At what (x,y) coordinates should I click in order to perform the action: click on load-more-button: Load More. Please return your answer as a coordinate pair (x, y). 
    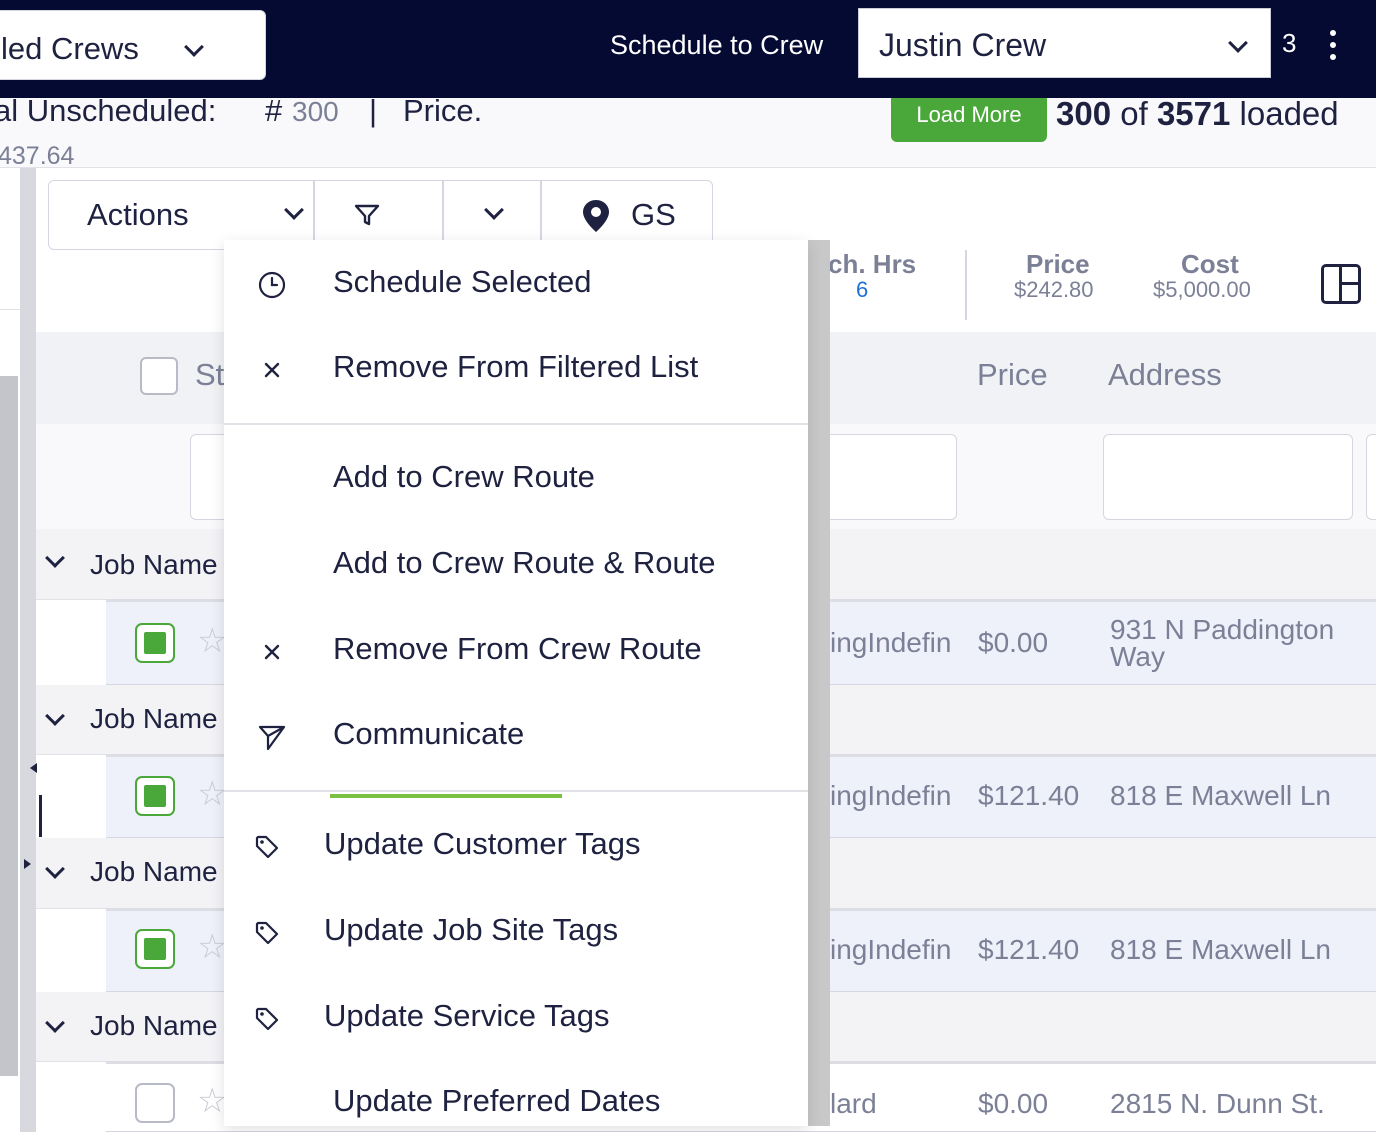
    Looking at the image, I should click on (969, 120).